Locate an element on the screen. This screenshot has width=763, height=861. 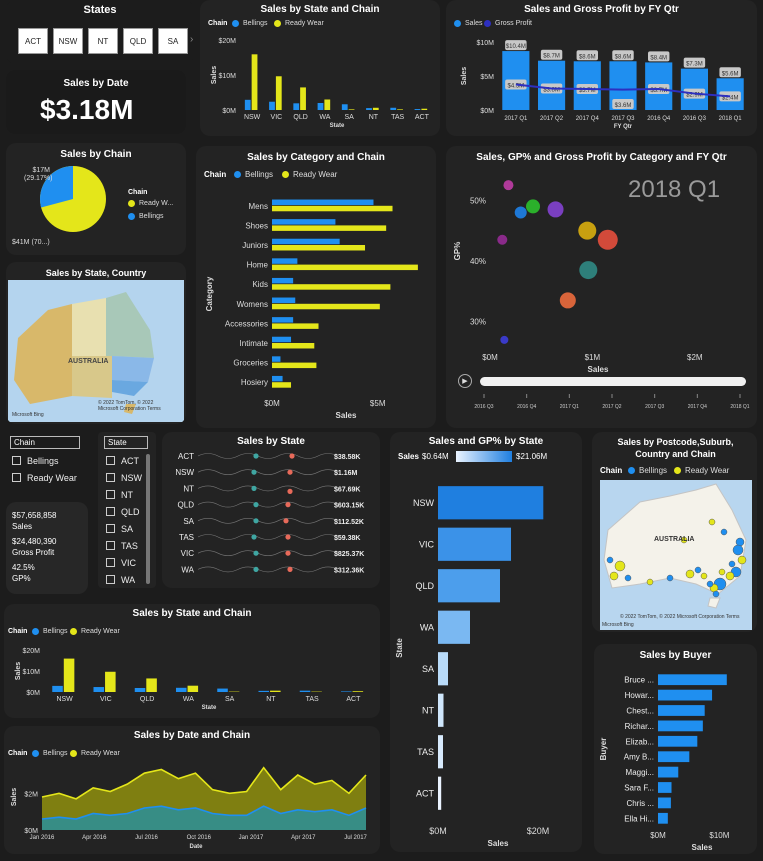
state-option: QLD is located at coordinates (124, 511).